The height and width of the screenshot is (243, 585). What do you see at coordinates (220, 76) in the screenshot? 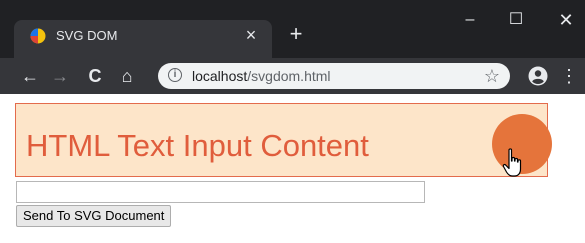
I see `url-host: localhost` at bounding box center [220, 76].